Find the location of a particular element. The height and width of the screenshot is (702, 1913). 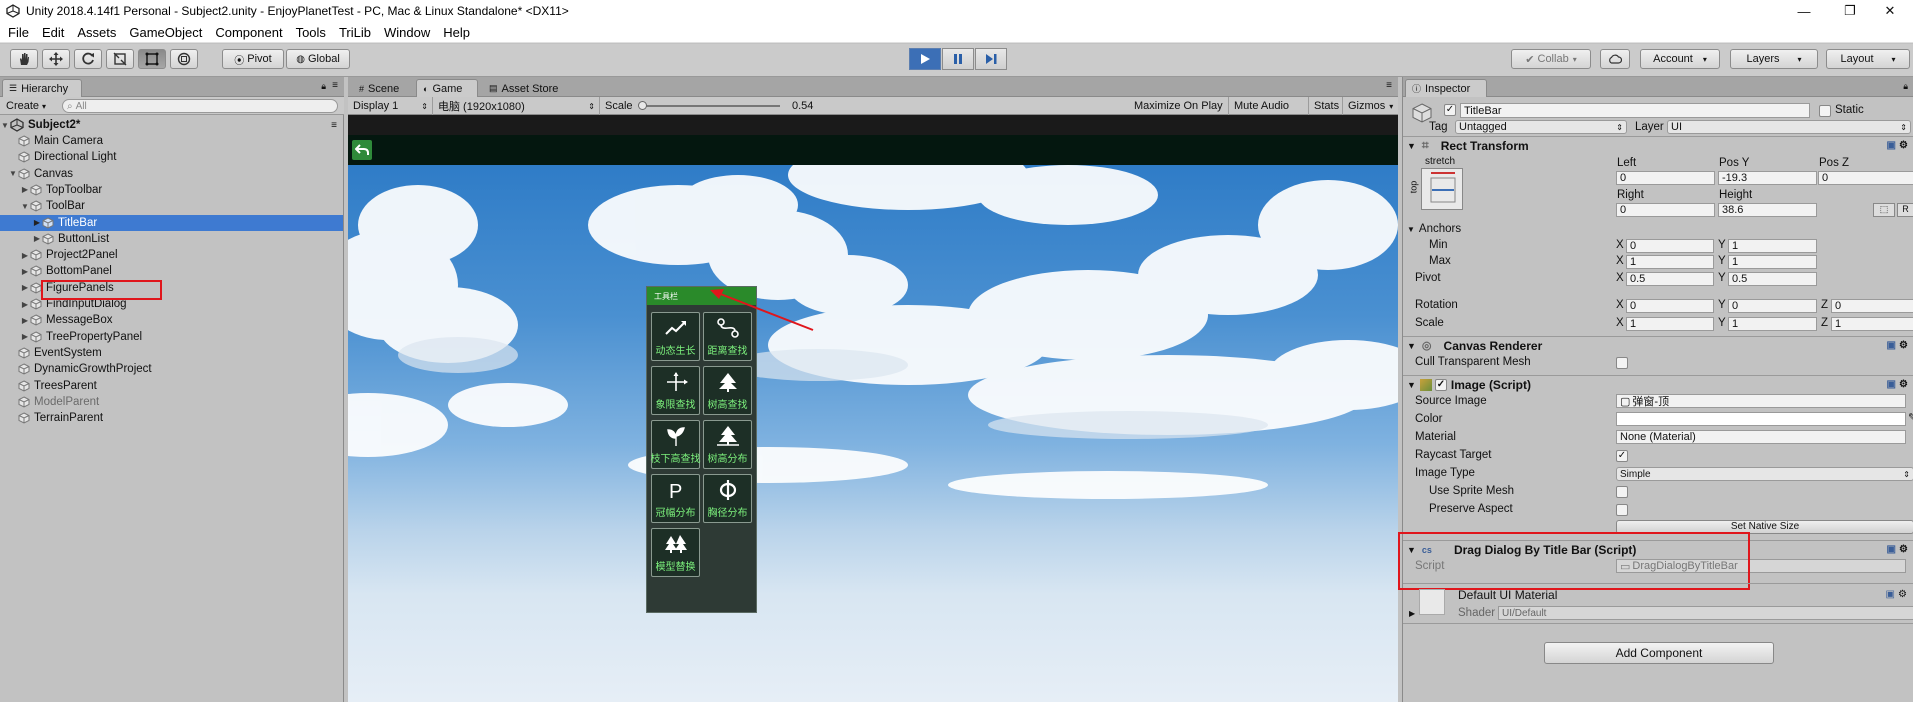

hierarchy-item-modelparent: ModelParent is located at coordinates (171, 402).